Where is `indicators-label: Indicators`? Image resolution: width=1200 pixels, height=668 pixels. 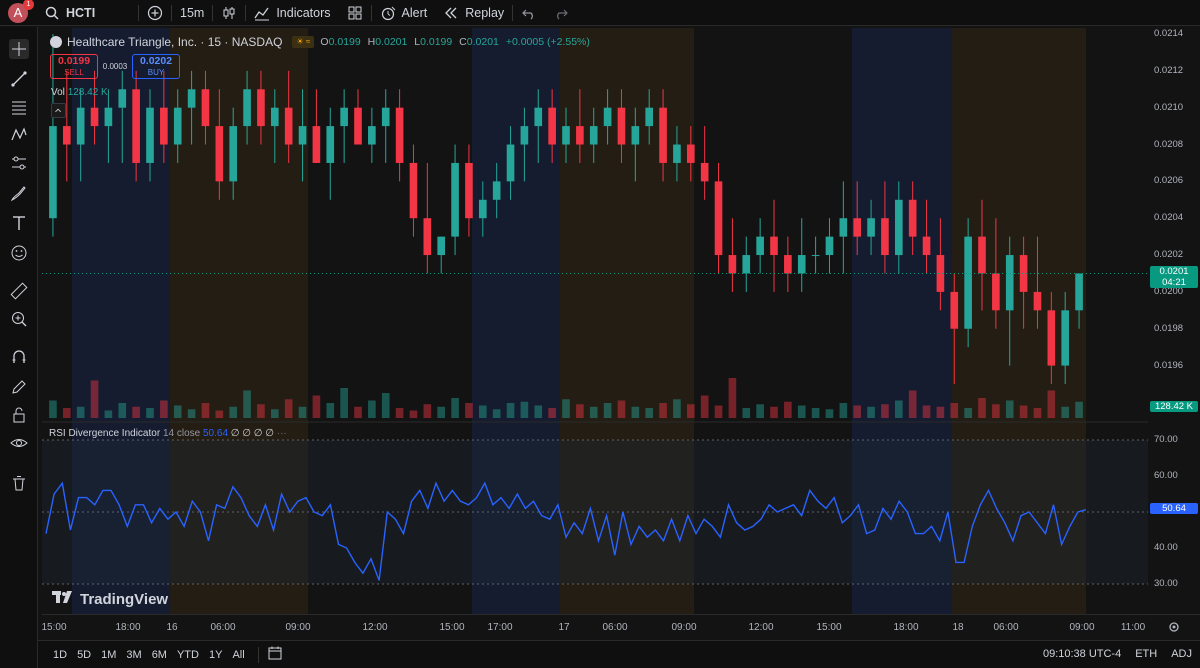
indicators-label: Indicators is located at coordinates (303, 12).